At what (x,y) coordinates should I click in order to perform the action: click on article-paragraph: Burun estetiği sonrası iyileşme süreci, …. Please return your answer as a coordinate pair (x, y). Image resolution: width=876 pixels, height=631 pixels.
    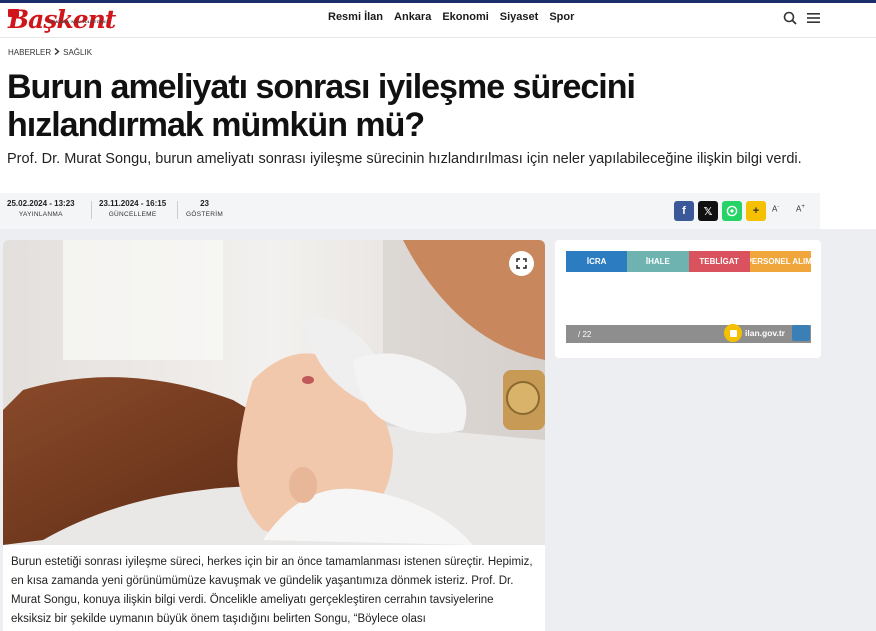
    Looking at the image, I should click on (272, 590).